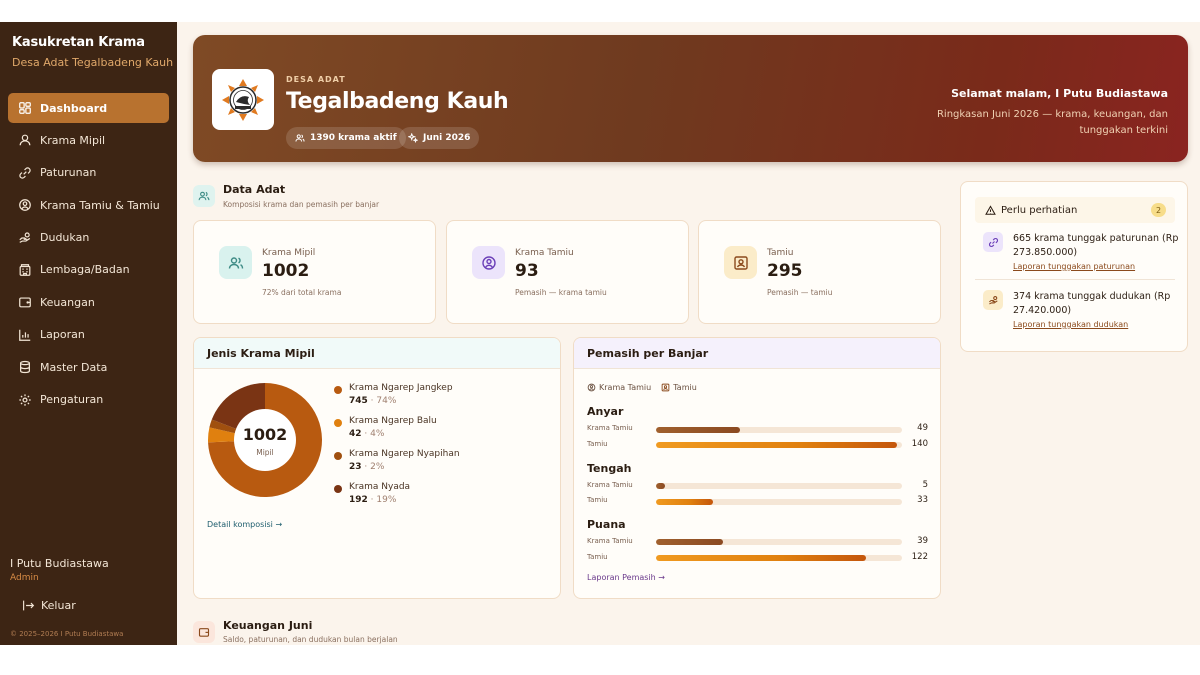 This screenshot has width=1200, height=675. What do you see at coordinates (397, 460) in the screenshot?
I see `legend-item: Krama Ngarep Nyapihan 23 · 2%` at bounding box center [397, 460].